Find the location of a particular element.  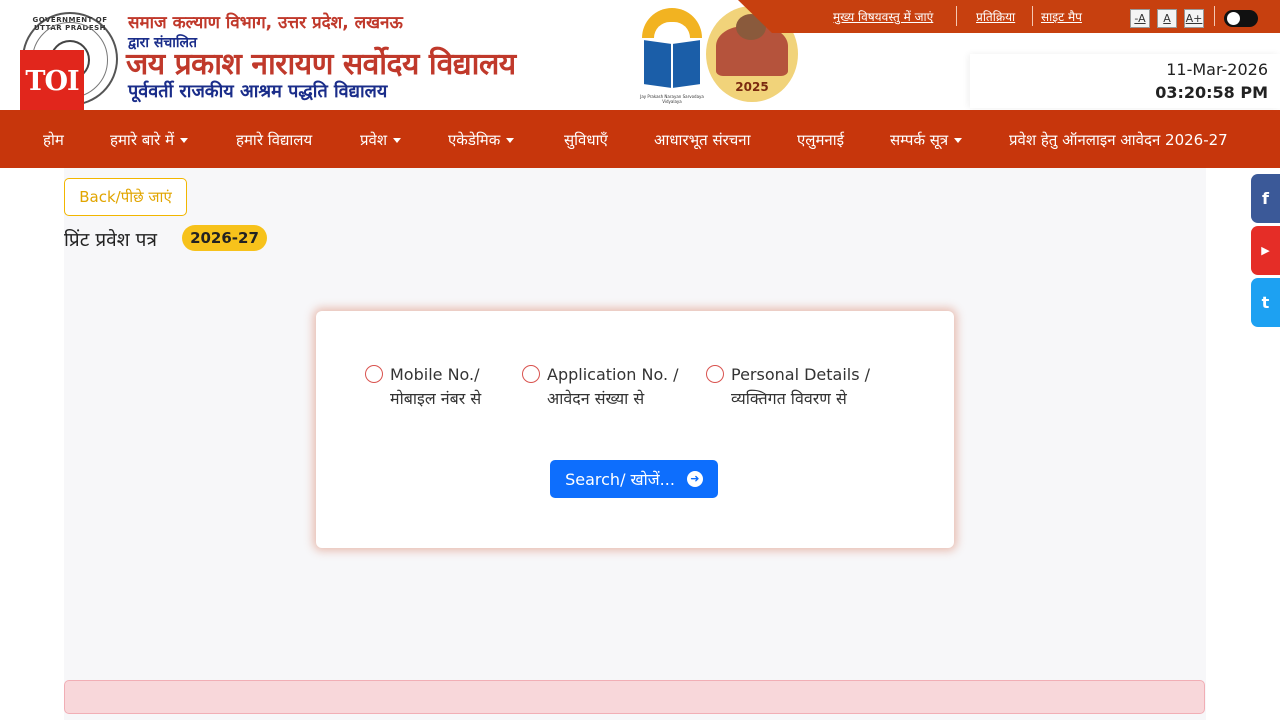

toggle-knob is located at coordinates (1233, 18).